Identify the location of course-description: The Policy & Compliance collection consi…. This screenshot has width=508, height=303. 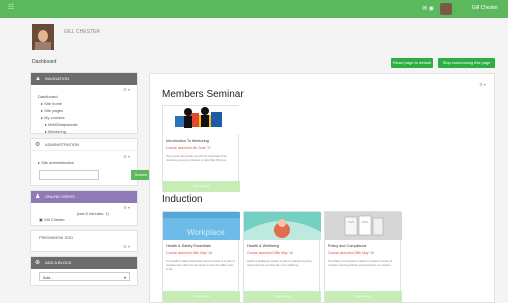
(360, 263).